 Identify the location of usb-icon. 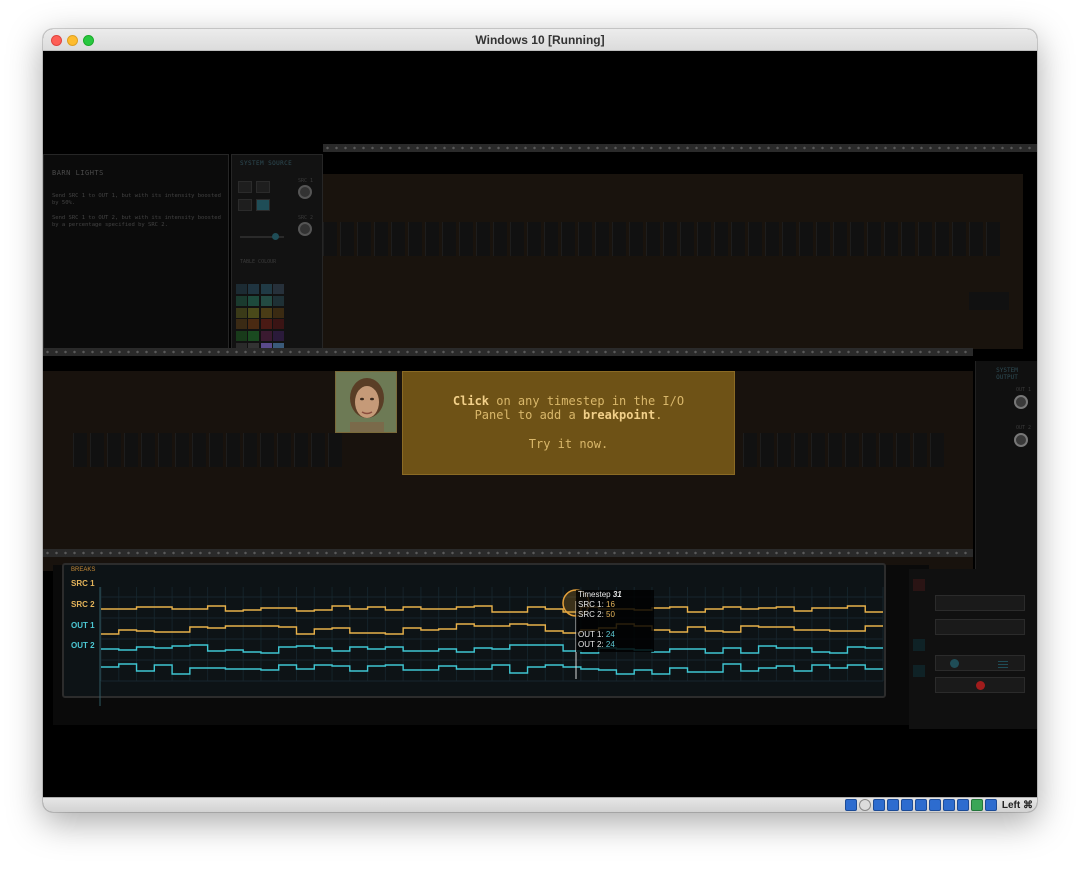
(906, 805).